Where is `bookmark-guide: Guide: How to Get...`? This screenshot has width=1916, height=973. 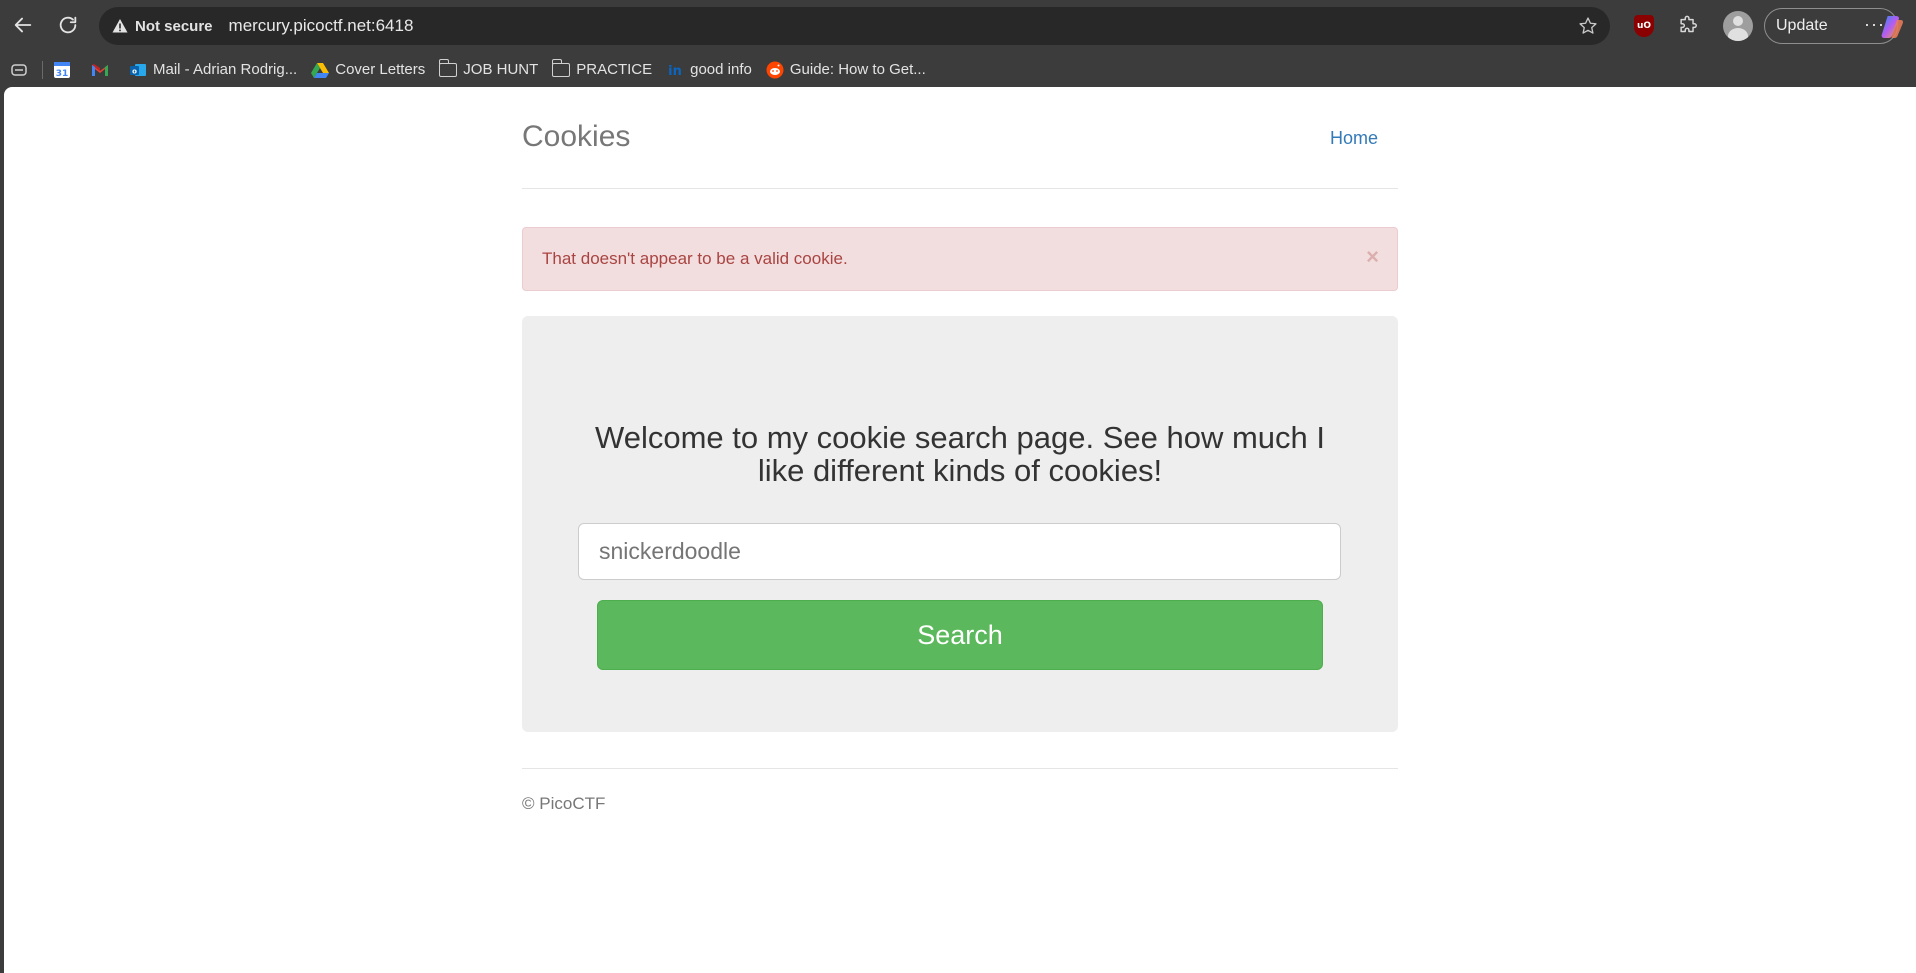 bookmark-guide: Guide: How to Get... is located at coordinates (846, 70).